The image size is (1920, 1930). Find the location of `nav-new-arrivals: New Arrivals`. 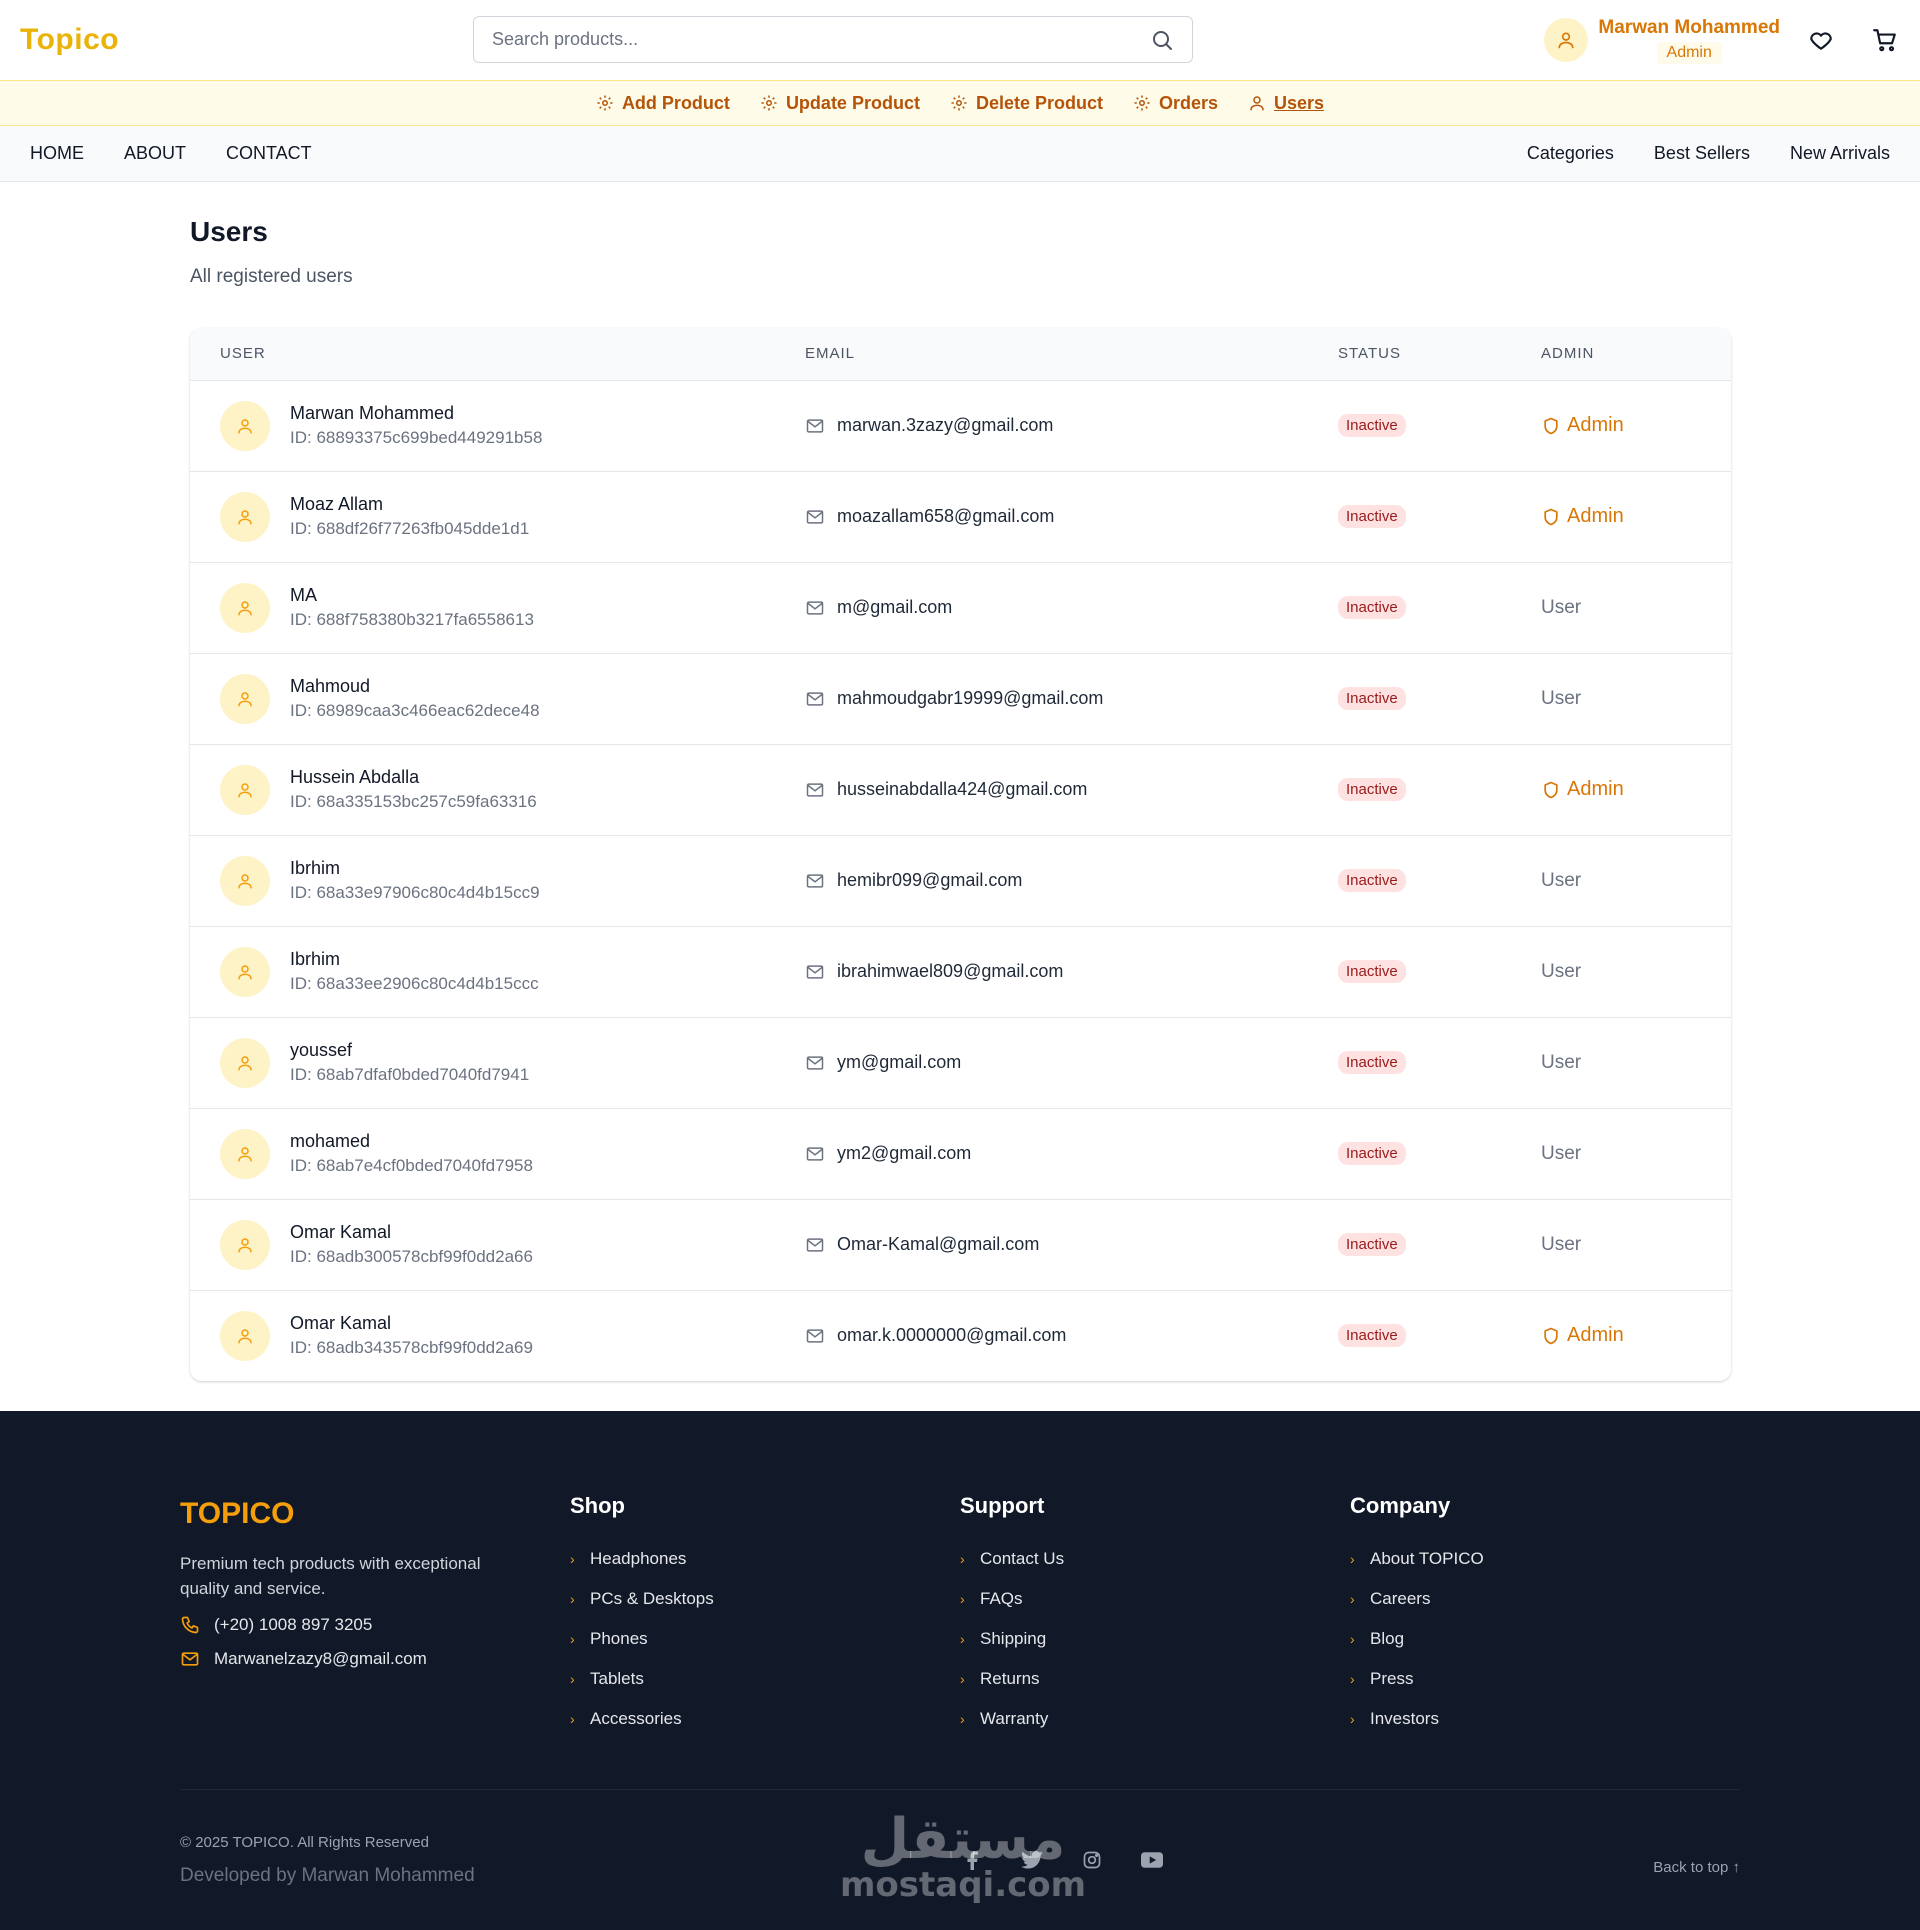

nav-new-arrivals: New Arrivals is located at coordinates (1840, 153).